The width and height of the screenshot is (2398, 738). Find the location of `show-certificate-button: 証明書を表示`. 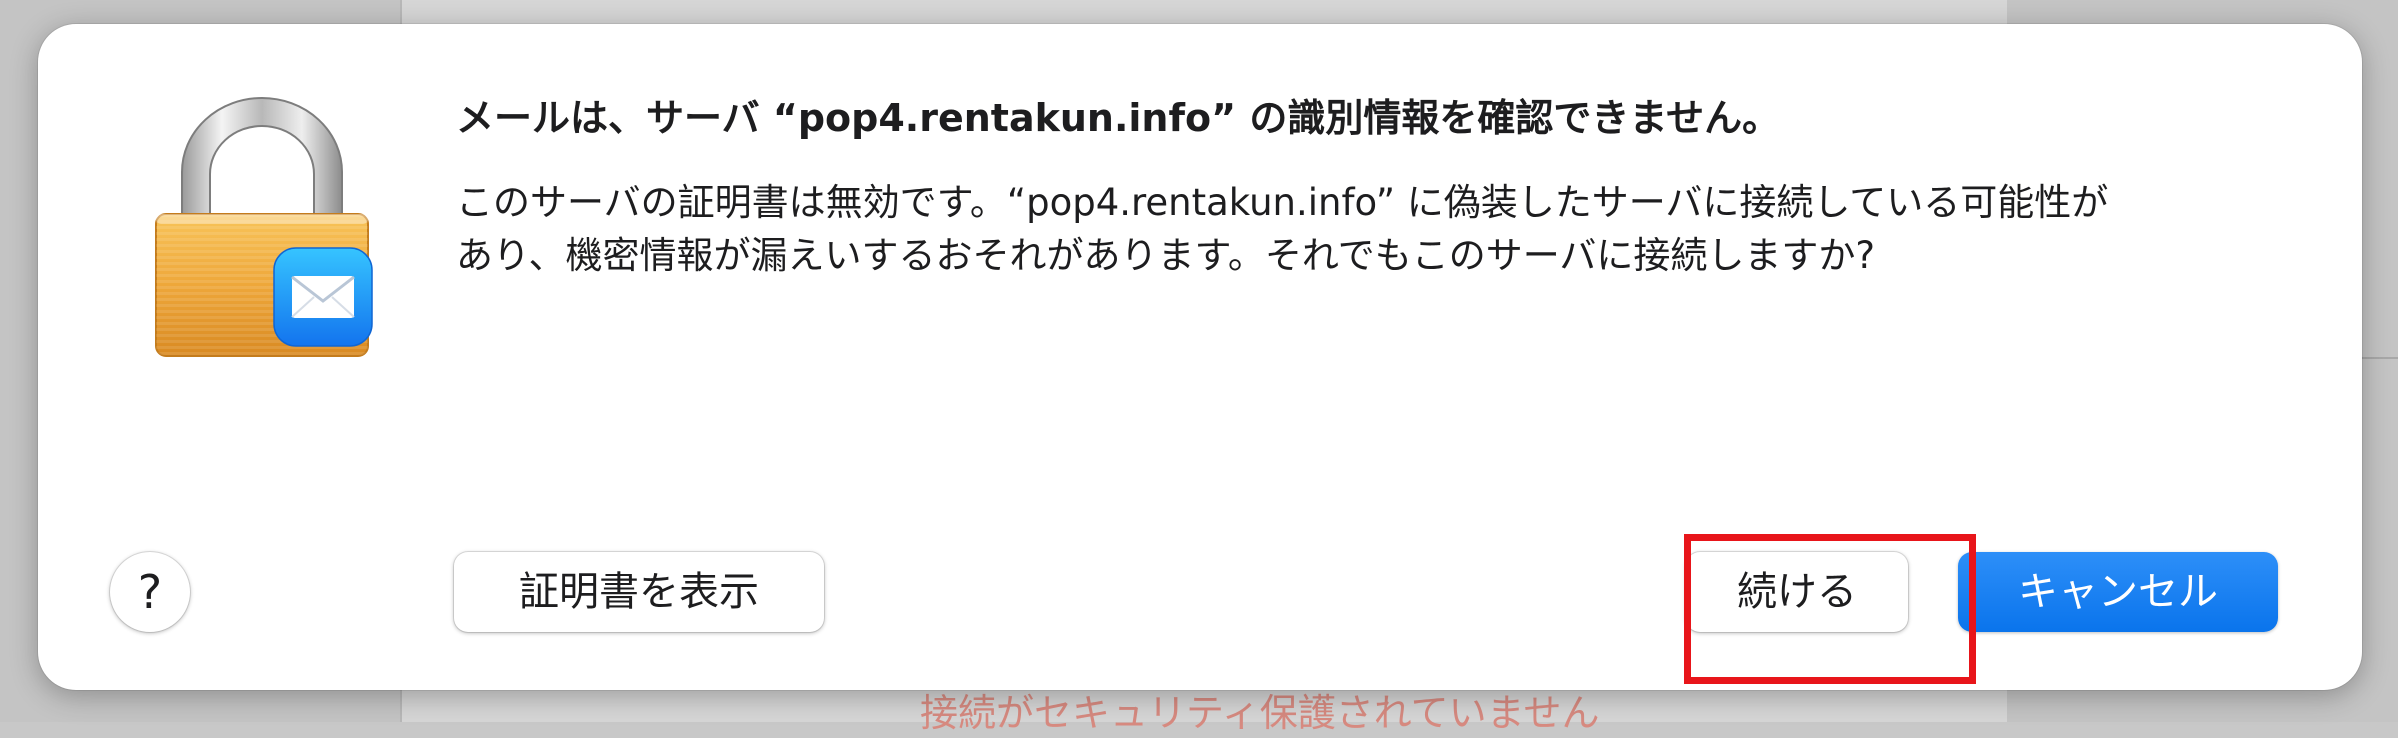

show-certificate-button: 証明書を表示 is located at coordinates (639, 592).